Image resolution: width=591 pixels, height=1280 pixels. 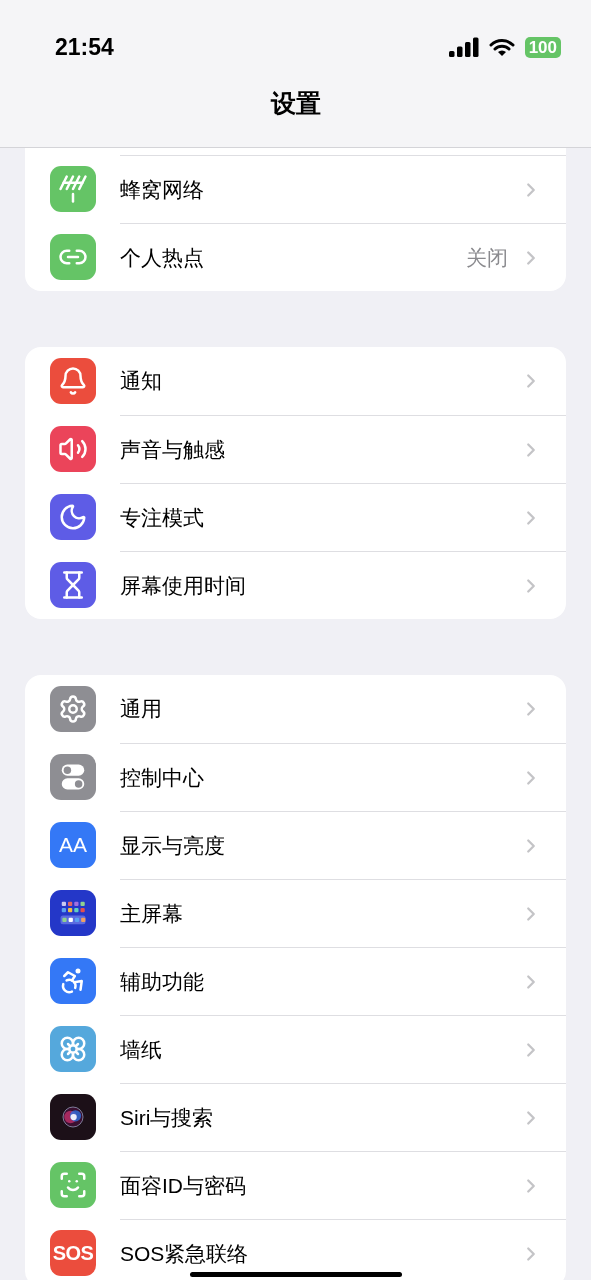 What do you see at coordinates (73, 1049) in the screenshot?
I see `flower-icon` at bounding box center [73, 1049].